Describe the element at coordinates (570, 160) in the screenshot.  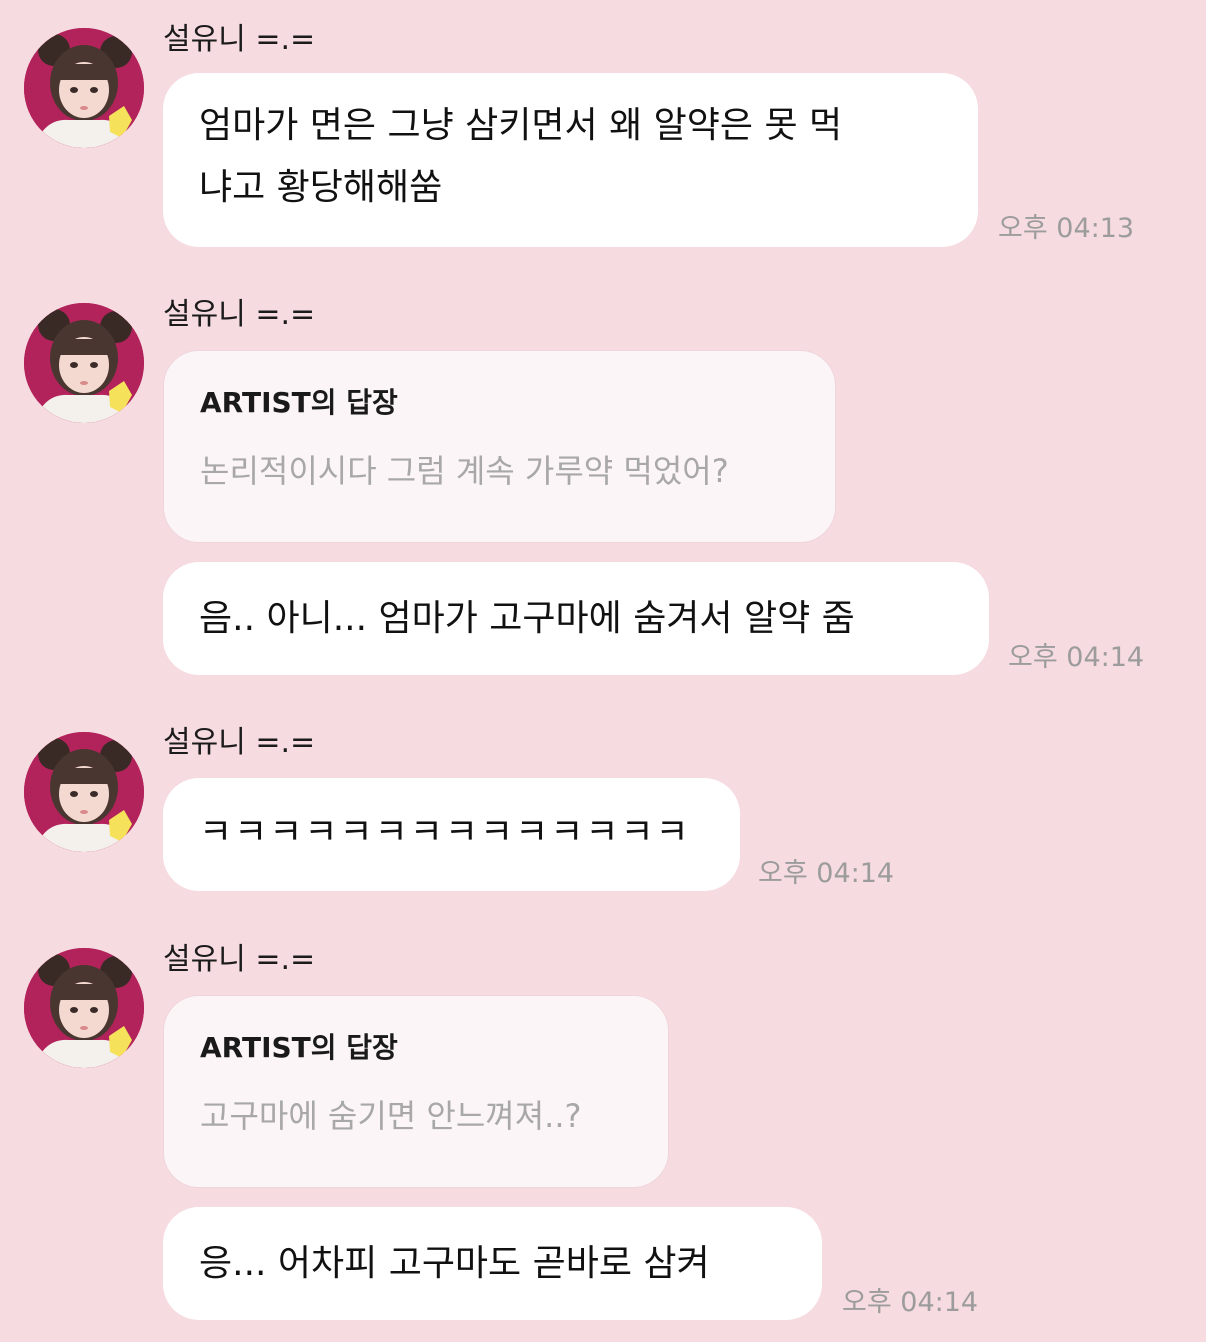
I see `message-bubble: 엄마가 면은 그냥 삼키면서 왜 알약은 못 먹 냐고 황당해해쑴` at that location.